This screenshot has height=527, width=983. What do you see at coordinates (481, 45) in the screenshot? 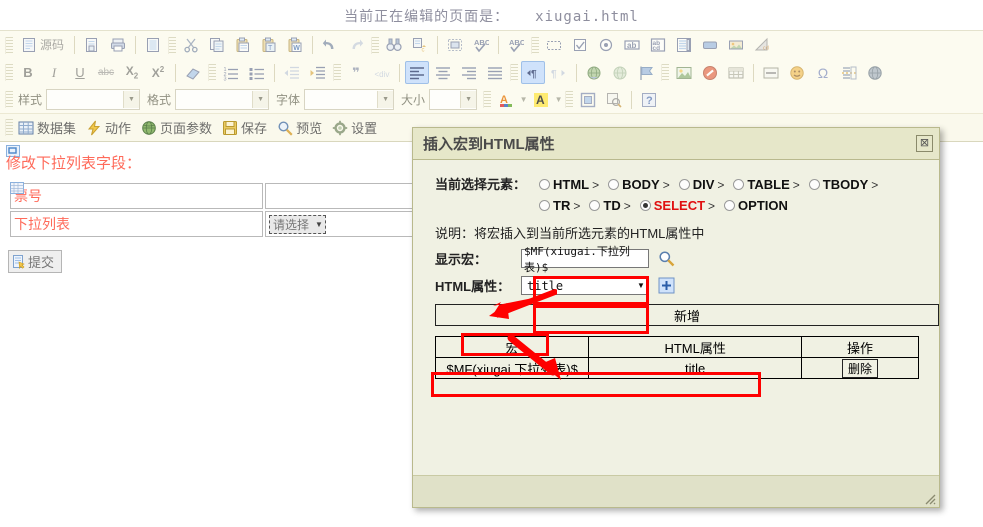
I see `spellcheck-button: ABC` at bounding box center [481, 45].